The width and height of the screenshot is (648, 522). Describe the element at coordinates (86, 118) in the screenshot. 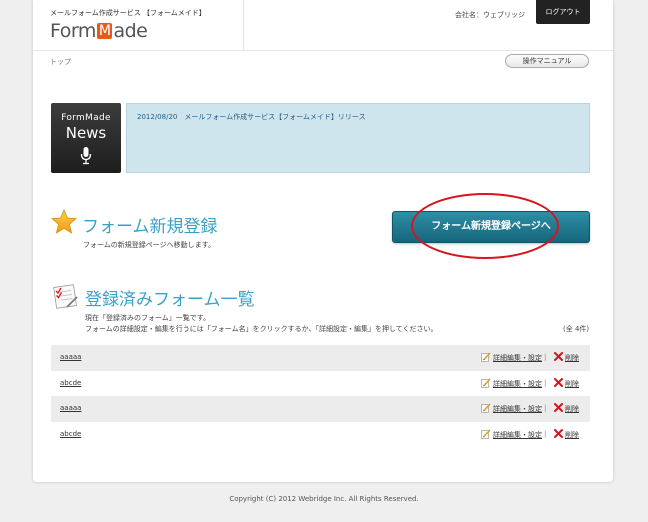

I see `news-badge-line1: FormMade` at that location.